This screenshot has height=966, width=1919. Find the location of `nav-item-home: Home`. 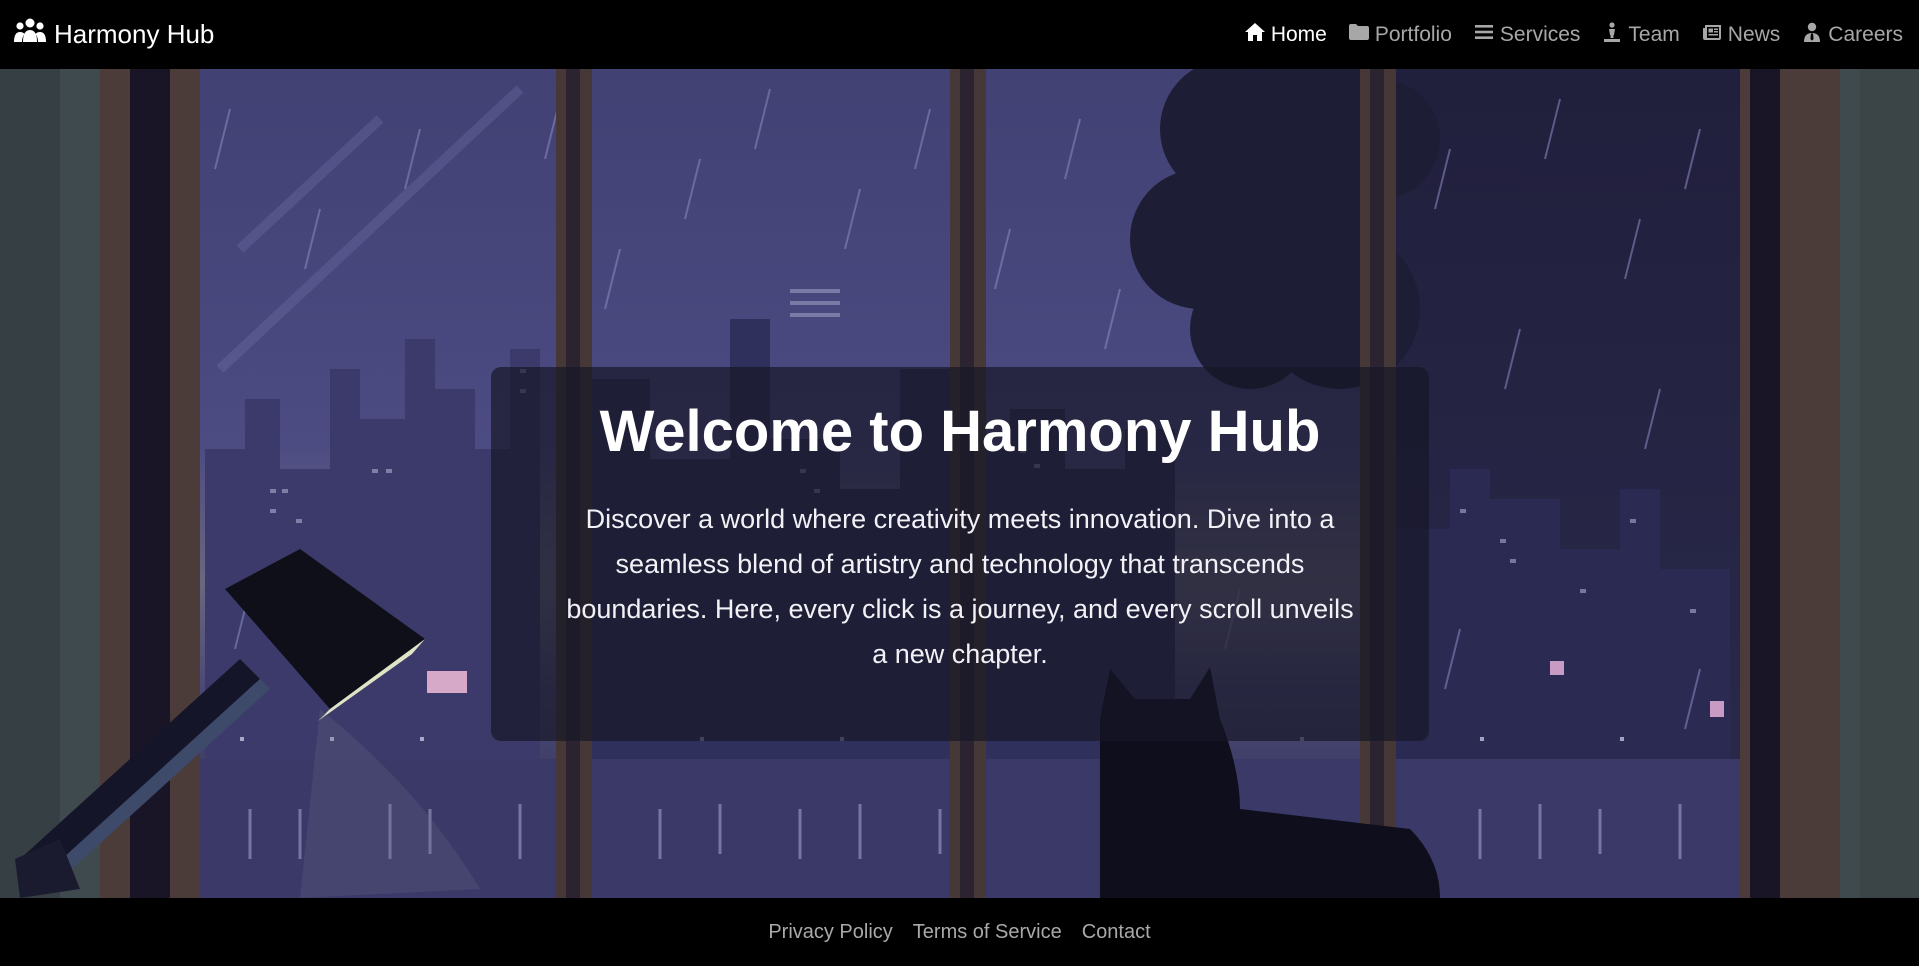

nav-item-home: Home is located at coordinates (1285, 35).